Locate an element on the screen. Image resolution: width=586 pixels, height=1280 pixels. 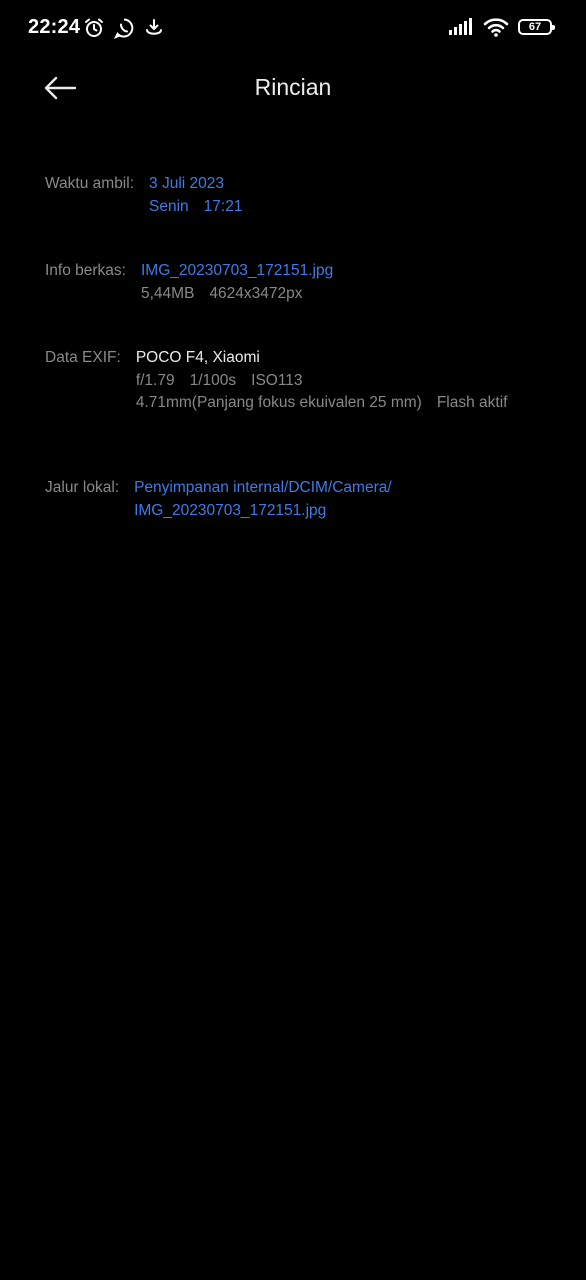
exif-iso: ISO113 is located at coordinates (277, 380).